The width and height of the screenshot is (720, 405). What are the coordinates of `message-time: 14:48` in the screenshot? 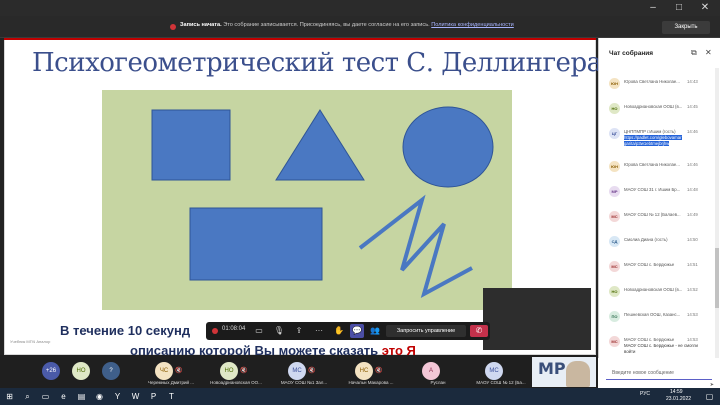 It's located at (692, 189).